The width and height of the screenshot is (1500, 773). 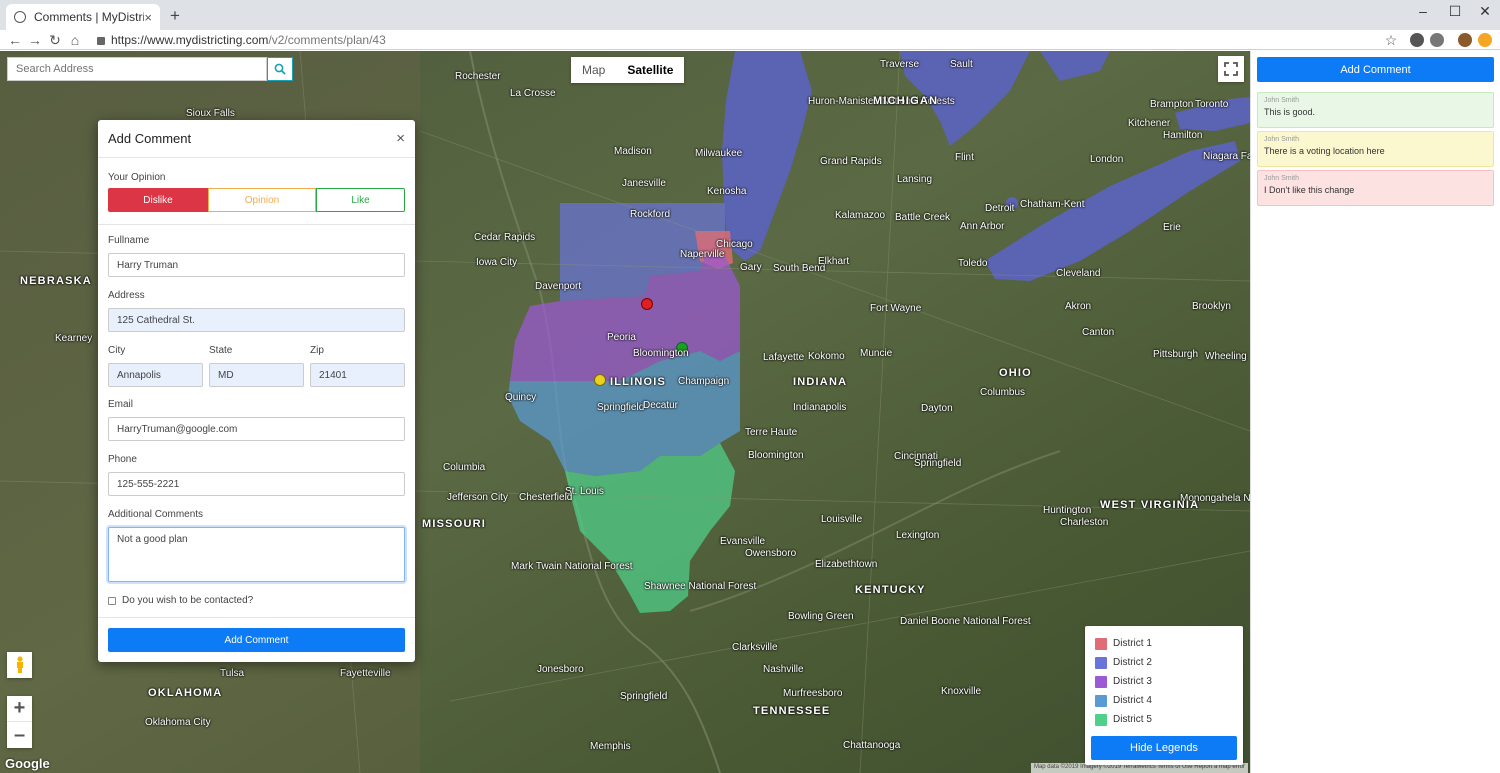 What do you see at coordinates (122, 459) in the screenshot?
I see `phone-label: Phone` at bounding box center [122, 459].